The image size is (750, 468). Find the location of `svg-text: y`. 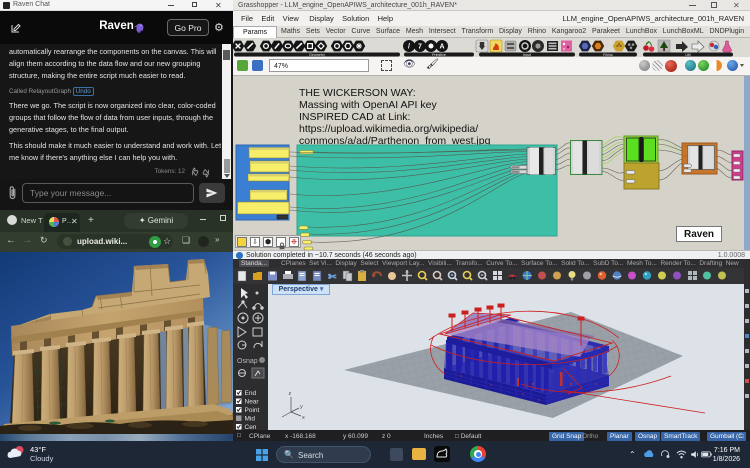

svg-text: y is located at coordinates (301, 407).